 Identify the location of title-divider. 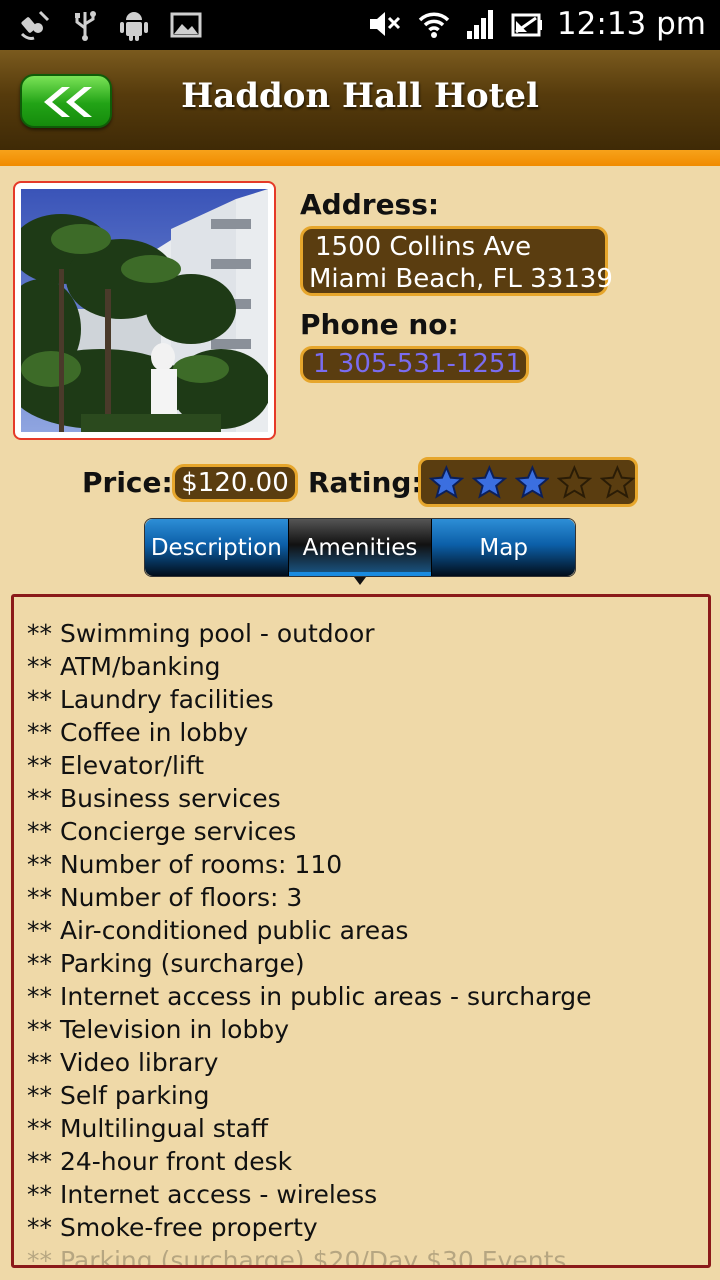
(360, 158).